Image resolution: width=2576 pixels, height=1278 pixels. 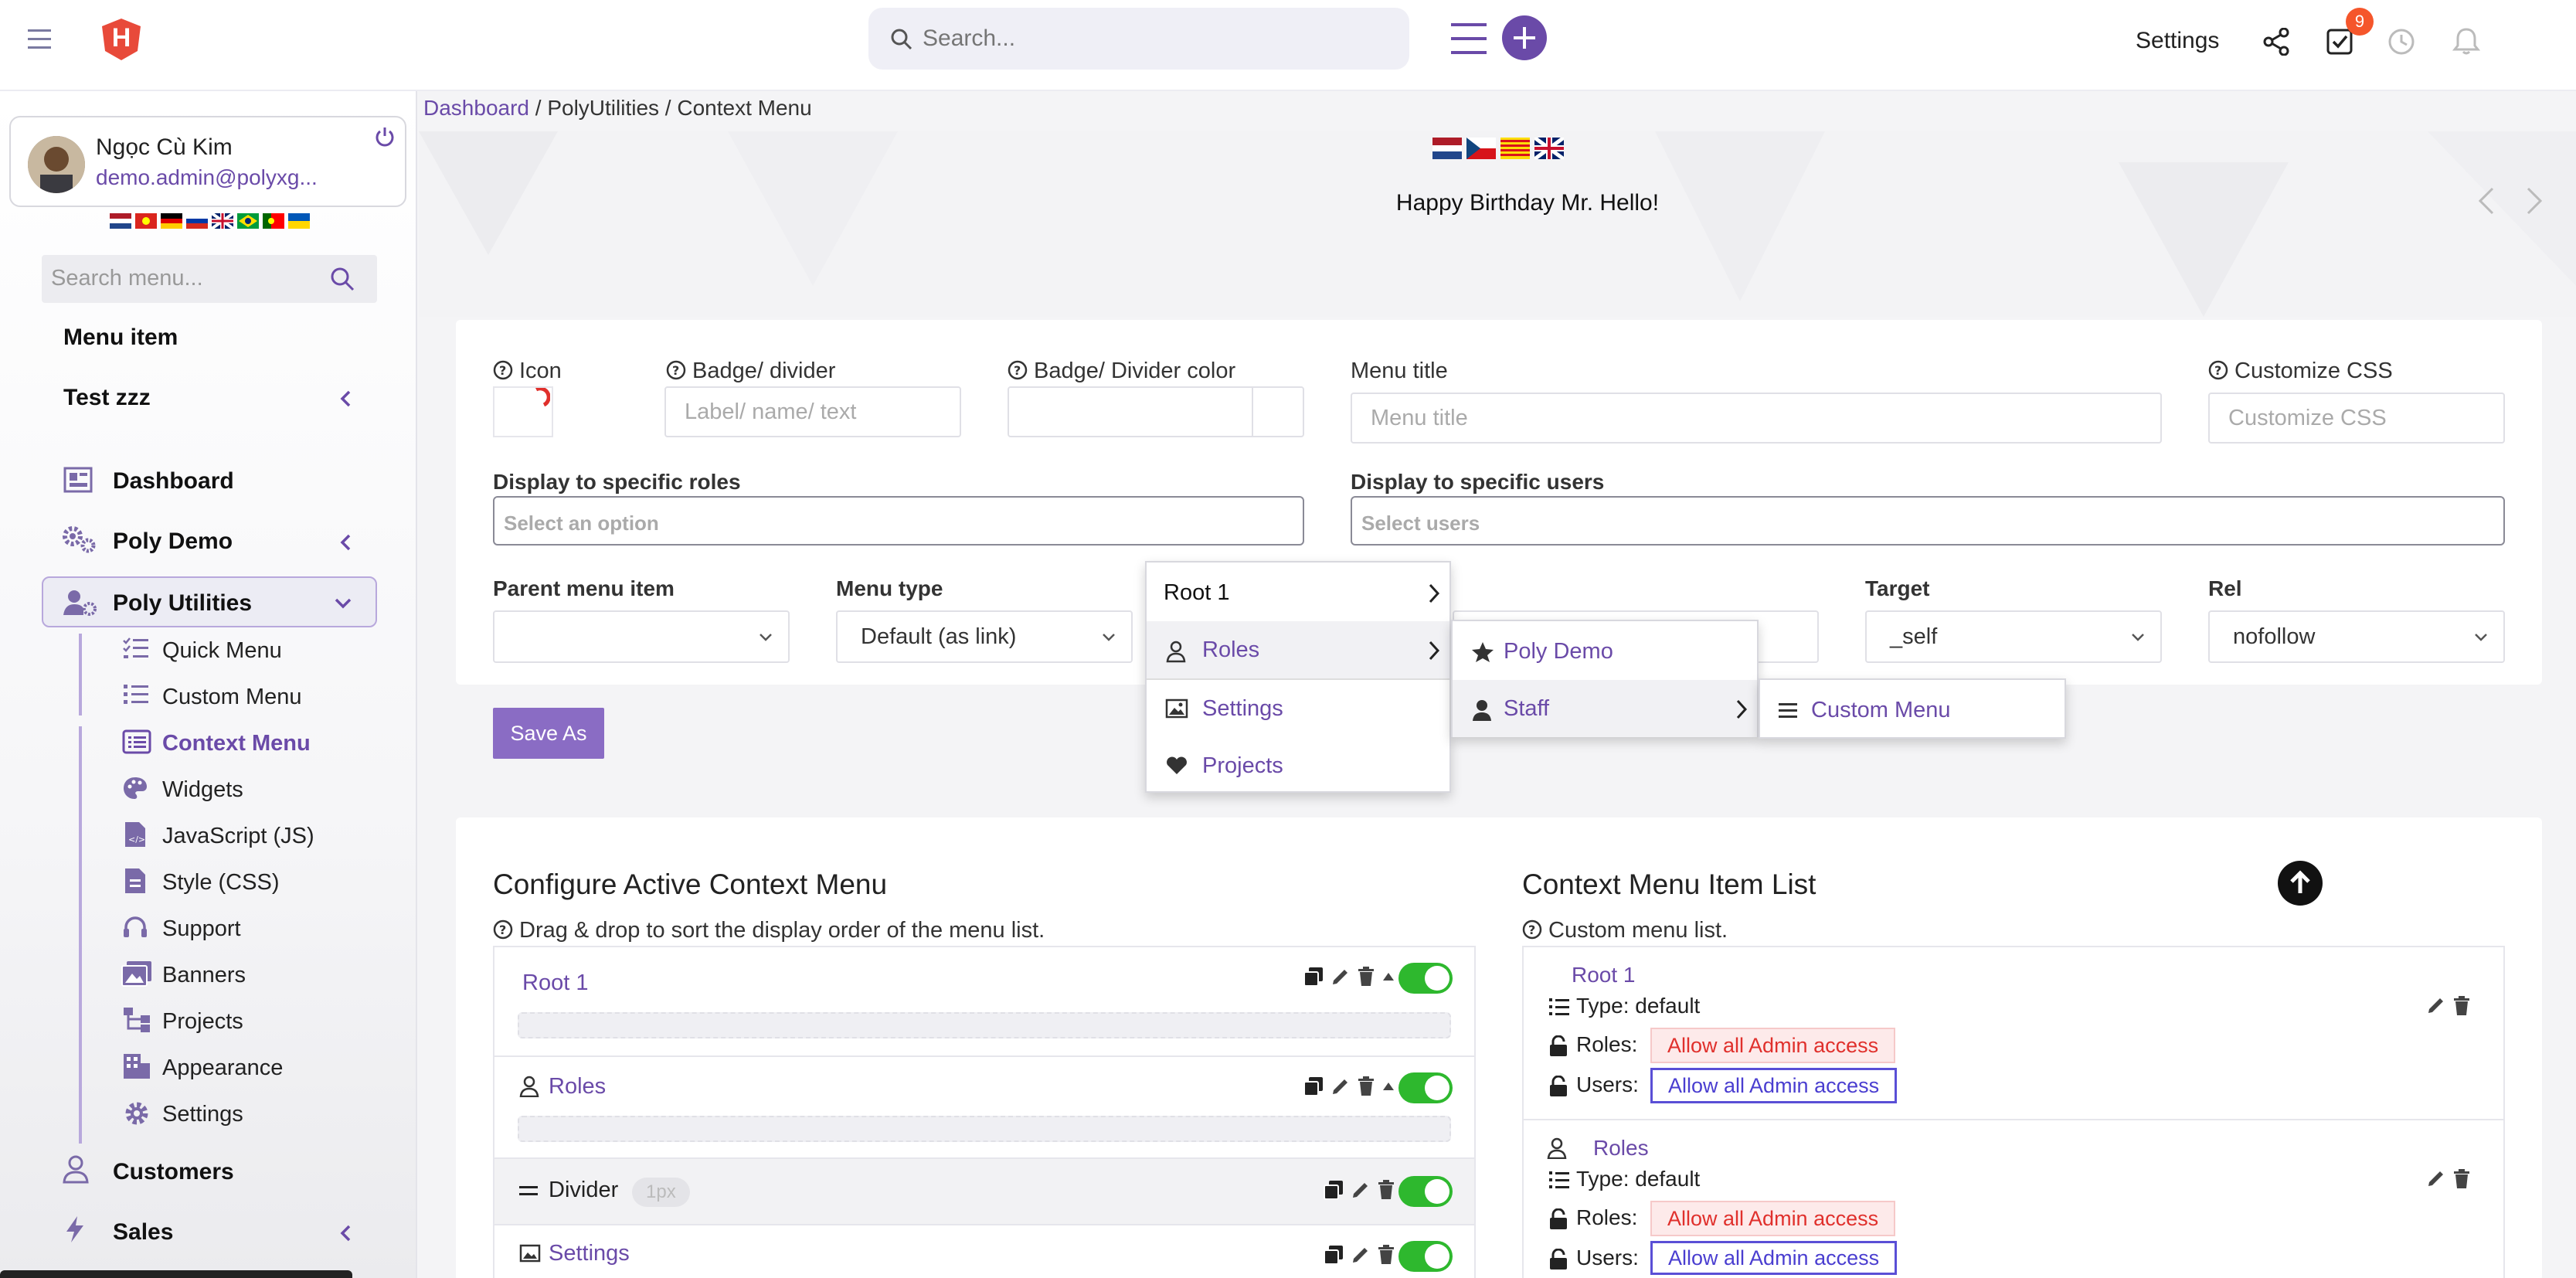 I want to click on flag-pt-icon, so click(x=273, y=221).